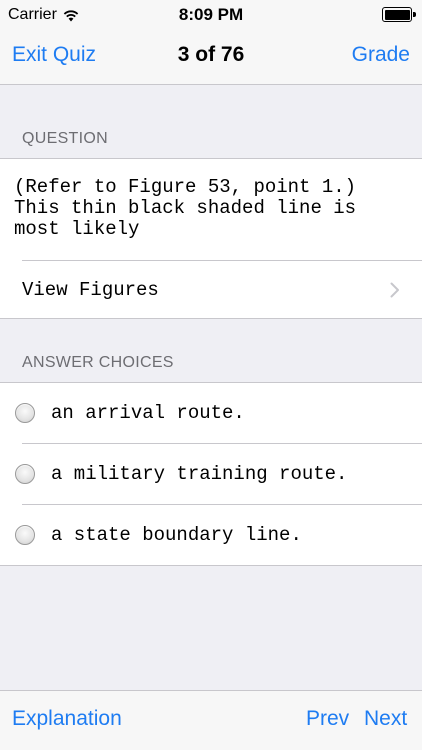 This screenshot has width=422, height=750. What do you see at coordinates (385, 719) in the screenshot?
I see `next-button: Next` at bounding box center [385, 719].